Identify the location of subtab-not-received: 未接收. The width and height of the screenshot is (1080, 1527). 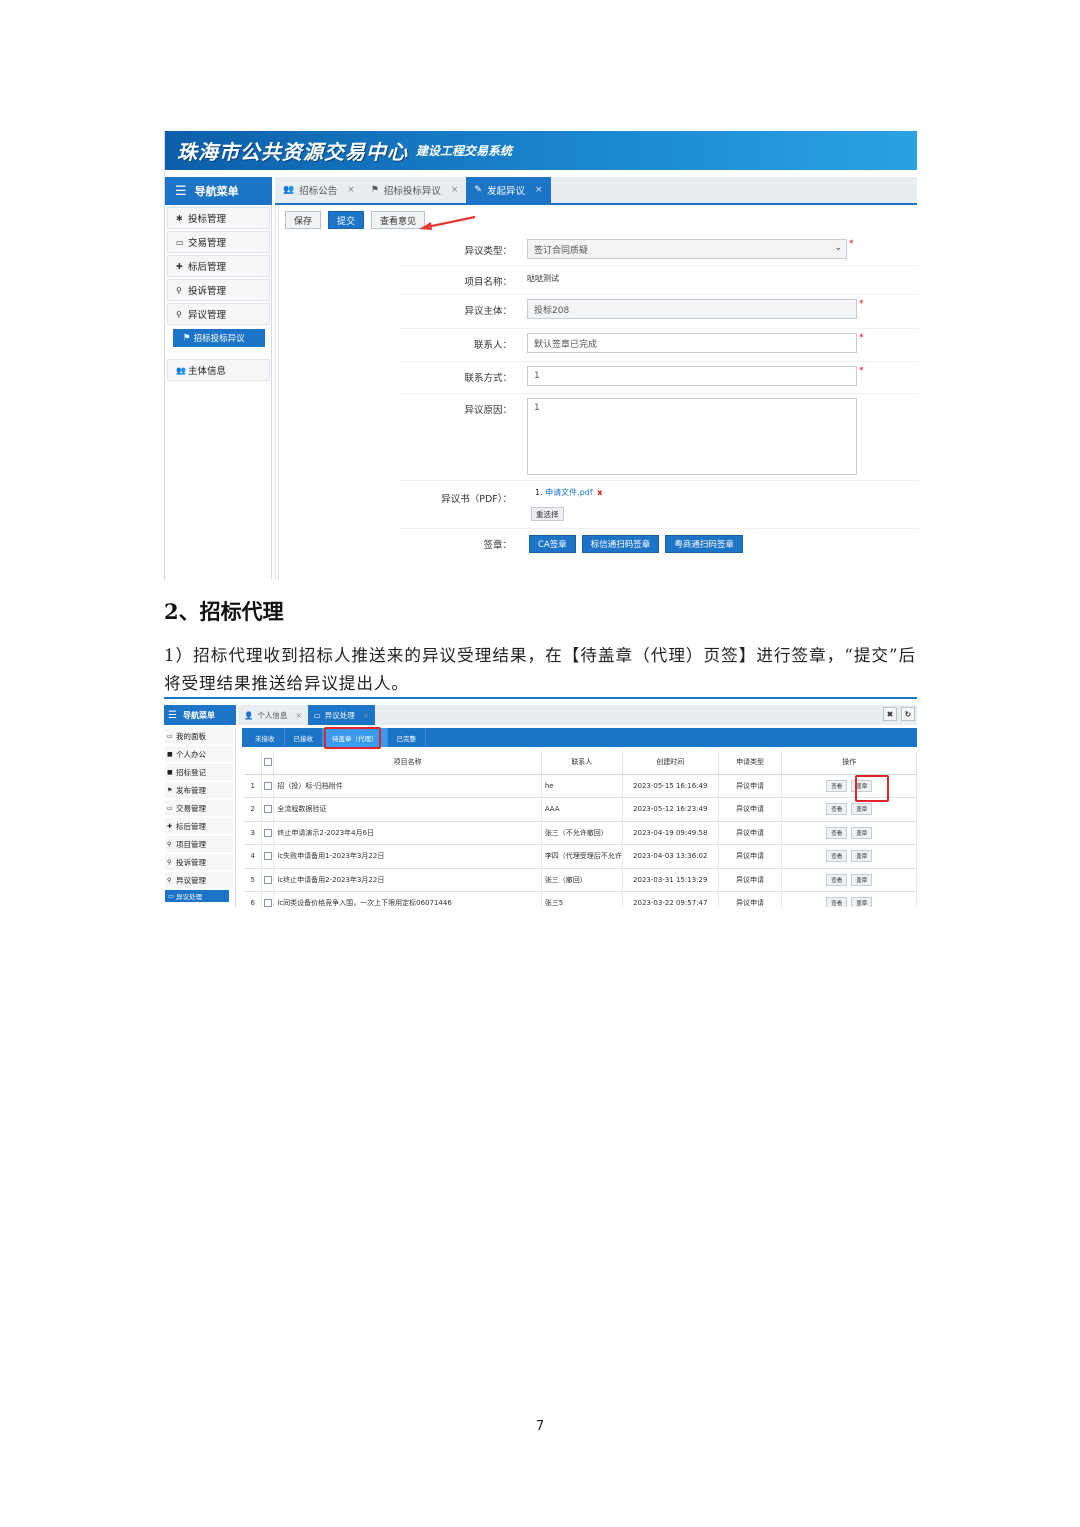
(265, 737).